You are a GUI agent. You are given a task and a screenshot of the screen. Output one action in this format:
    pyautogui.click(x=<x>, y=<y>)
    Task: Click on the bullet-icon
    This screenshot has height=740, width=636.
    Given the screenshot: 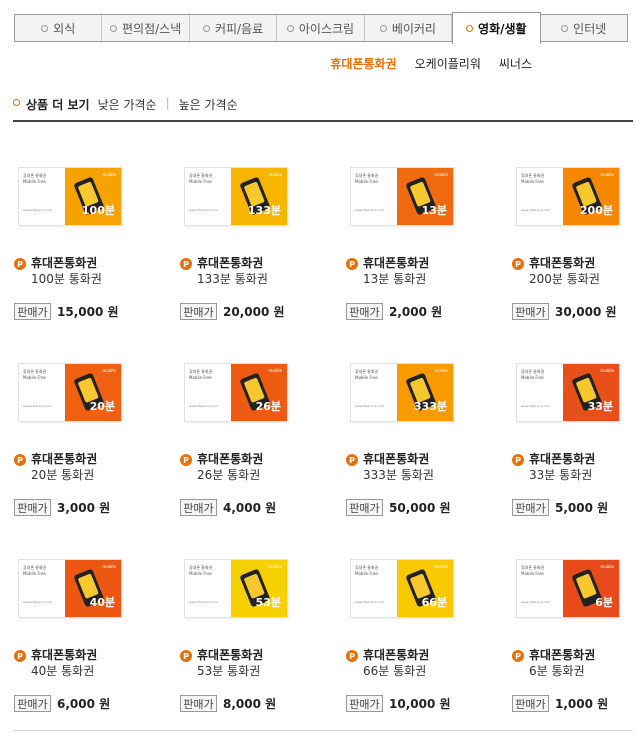 What is the action you would take?
    pyautogui.click(x=16, y=102)
    